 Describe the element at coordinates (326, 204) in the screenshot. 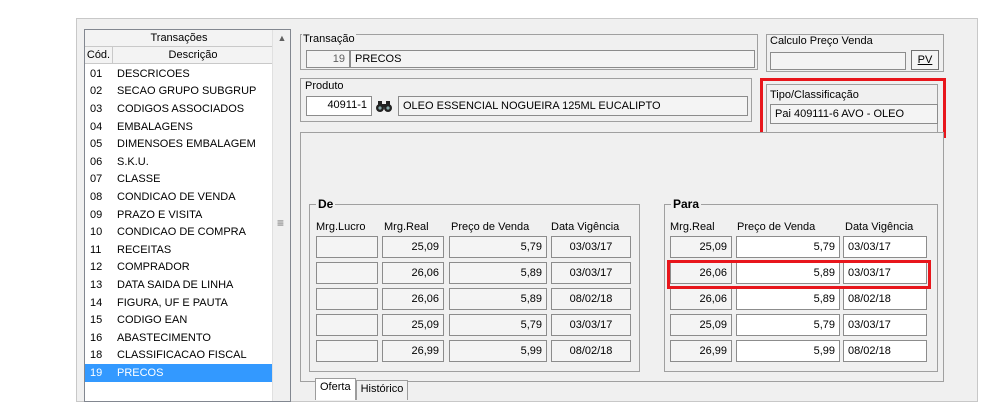

I see `de-label: De` at that location.